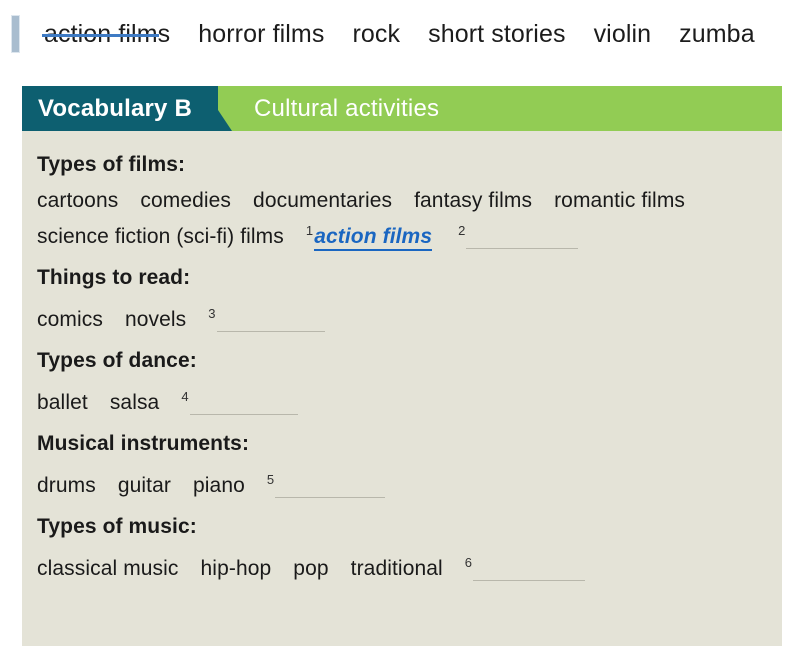  Describe the element at coordinates (115, 108) in the screenshot. I see `banner-tab-label: Vocabulary B` at that location.